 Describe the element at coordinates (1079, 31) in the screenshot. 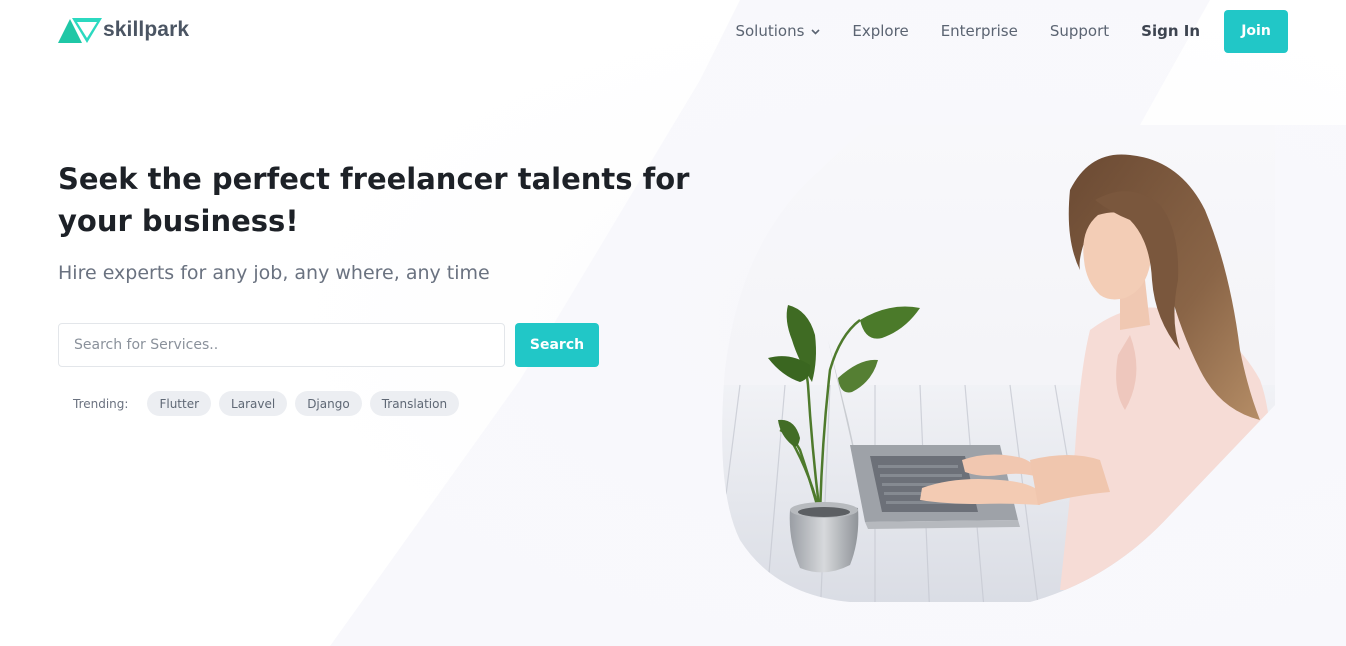

I see `nav-support: Support` at that location.